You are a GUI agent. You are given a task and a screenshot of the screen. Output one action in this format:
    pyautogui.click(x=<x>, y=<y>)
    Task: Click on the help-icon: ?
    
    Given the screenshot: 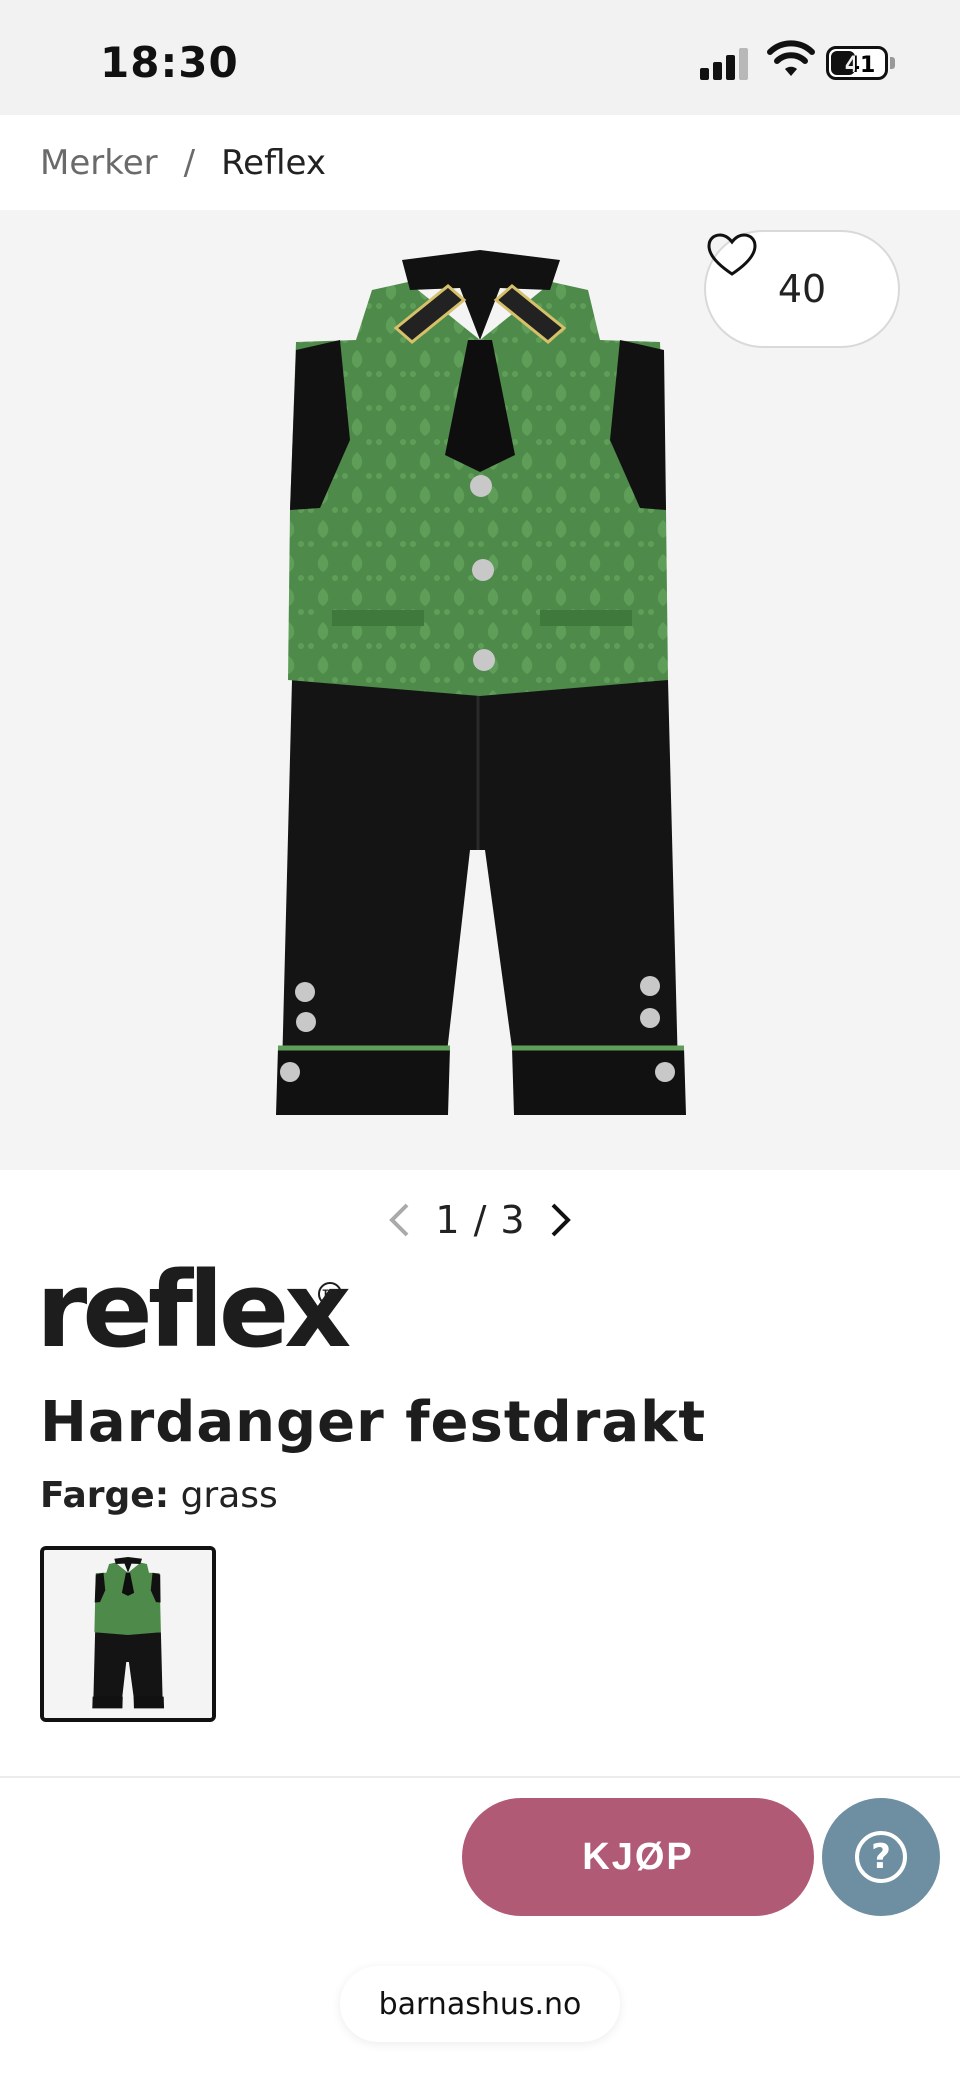 What is the action you would take?
    pyautogui.click(x=881, y=1857)
    